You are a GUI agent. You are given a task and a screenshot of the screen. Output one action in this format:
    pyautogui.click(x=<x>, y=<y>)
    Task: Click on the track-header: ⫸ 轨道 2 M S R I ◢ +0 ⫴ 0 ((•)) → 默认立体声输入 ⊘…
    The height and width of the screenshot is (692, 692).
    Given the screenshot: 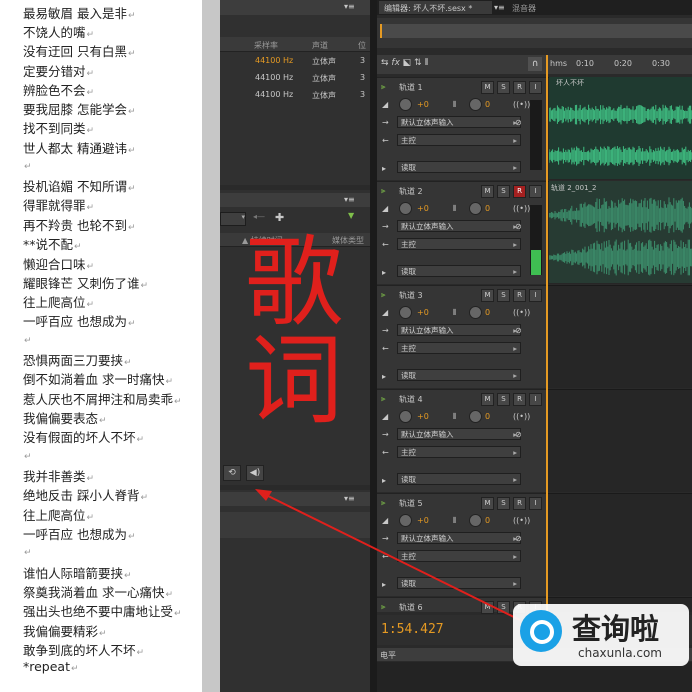 What is the action you would take?
    pyautogui.click(x=461, y=232)
    